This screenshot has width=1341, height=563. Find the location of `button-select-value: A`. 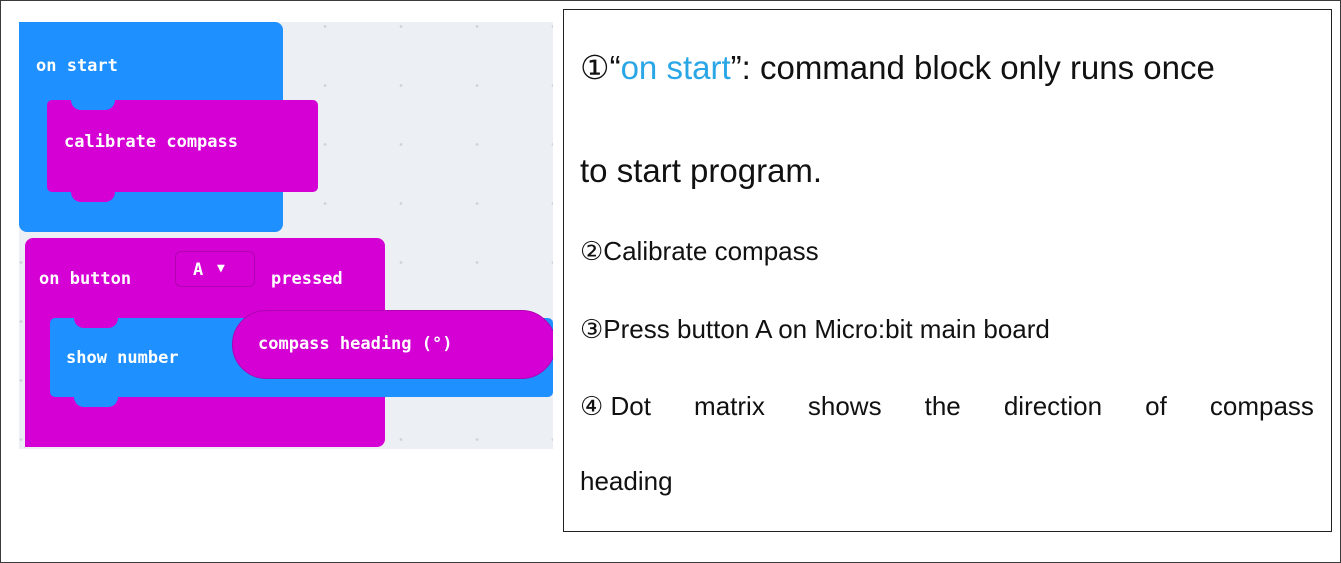

button-select-value: A is located at coordinates (198, 270).